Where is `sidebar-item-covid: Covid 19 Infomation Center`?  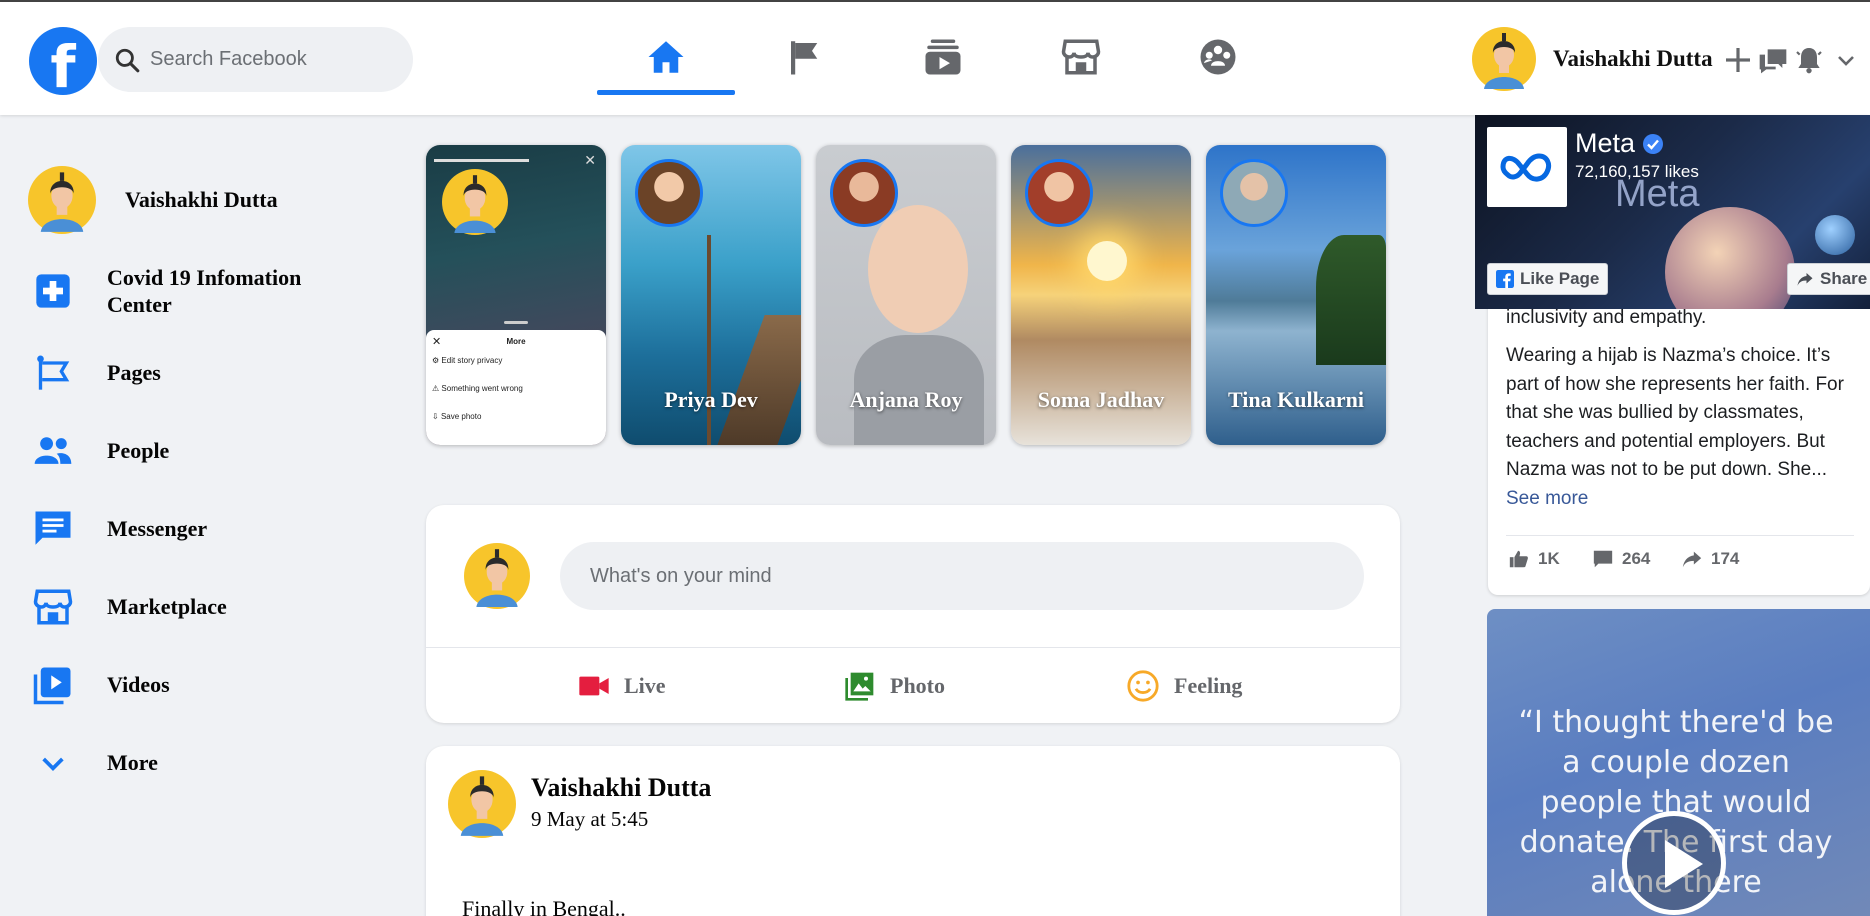
sidebar-item-covid: Covid 19 Infomation Center is located at coordinates (164, 291).